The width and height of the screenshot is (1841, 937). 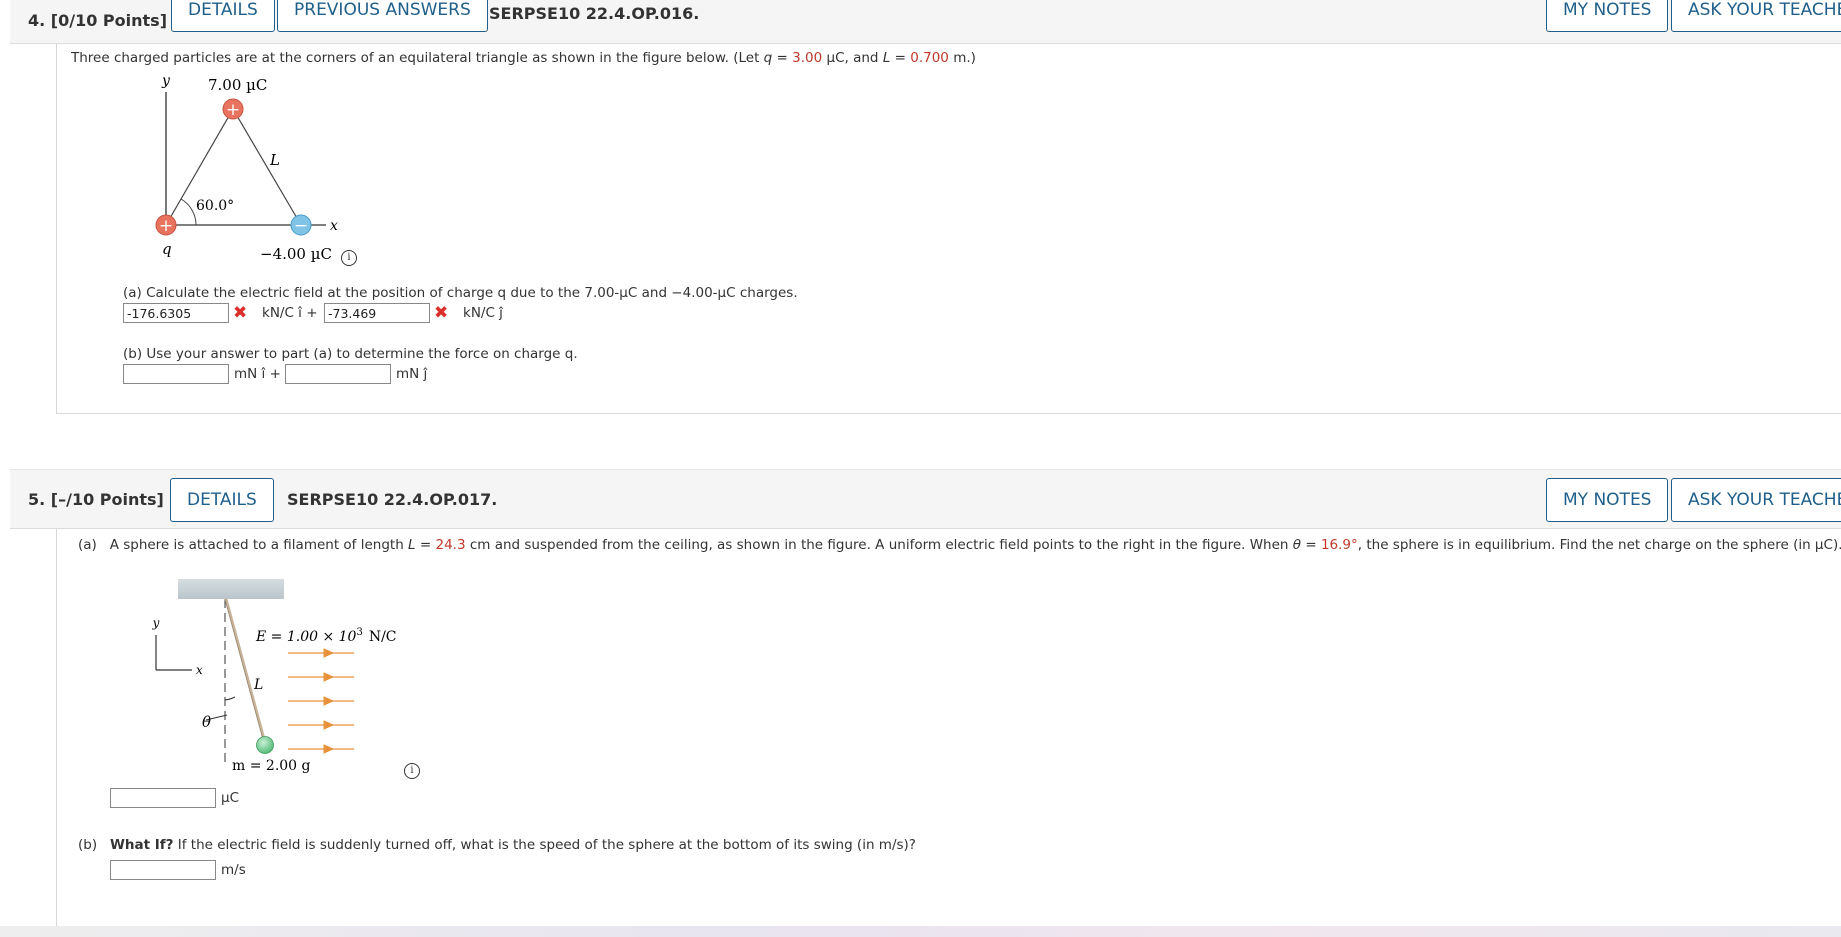 I want to click on q5-pendulum-figure: y x E = 1.00 × 103 N/C L θ m = 2.00 g, so click(x=274, y=676).